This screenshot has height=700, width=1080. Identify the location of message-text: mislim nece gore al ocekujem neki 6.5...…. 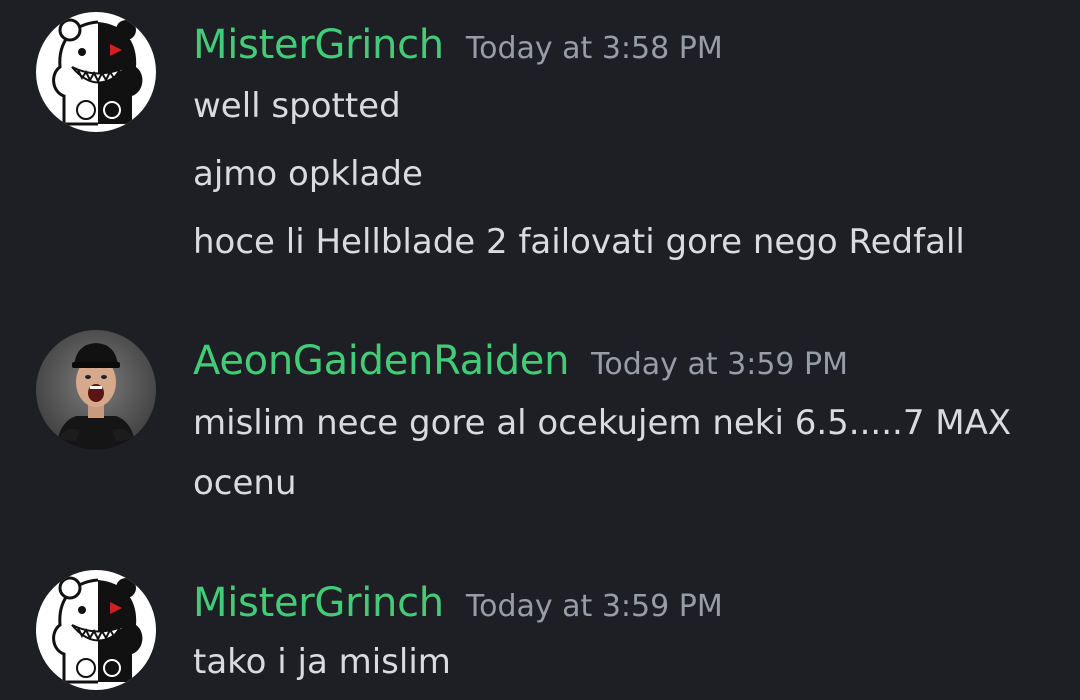
(602, 423).